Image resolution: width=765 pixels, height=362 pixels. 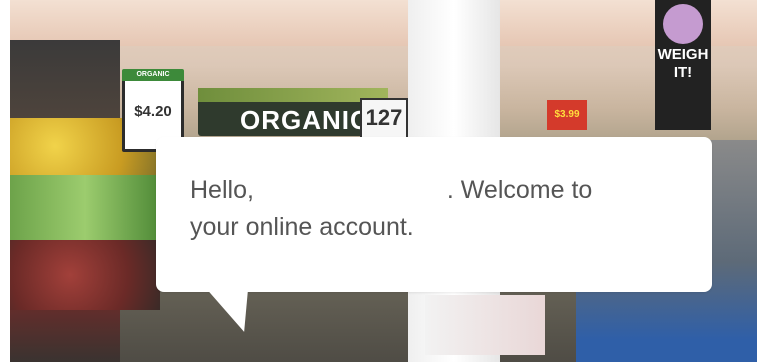 What do you see at coordinates (153, 111) in the screenshot?
I see `price-tag-value: $4.20` at bounding box center [153, 111].